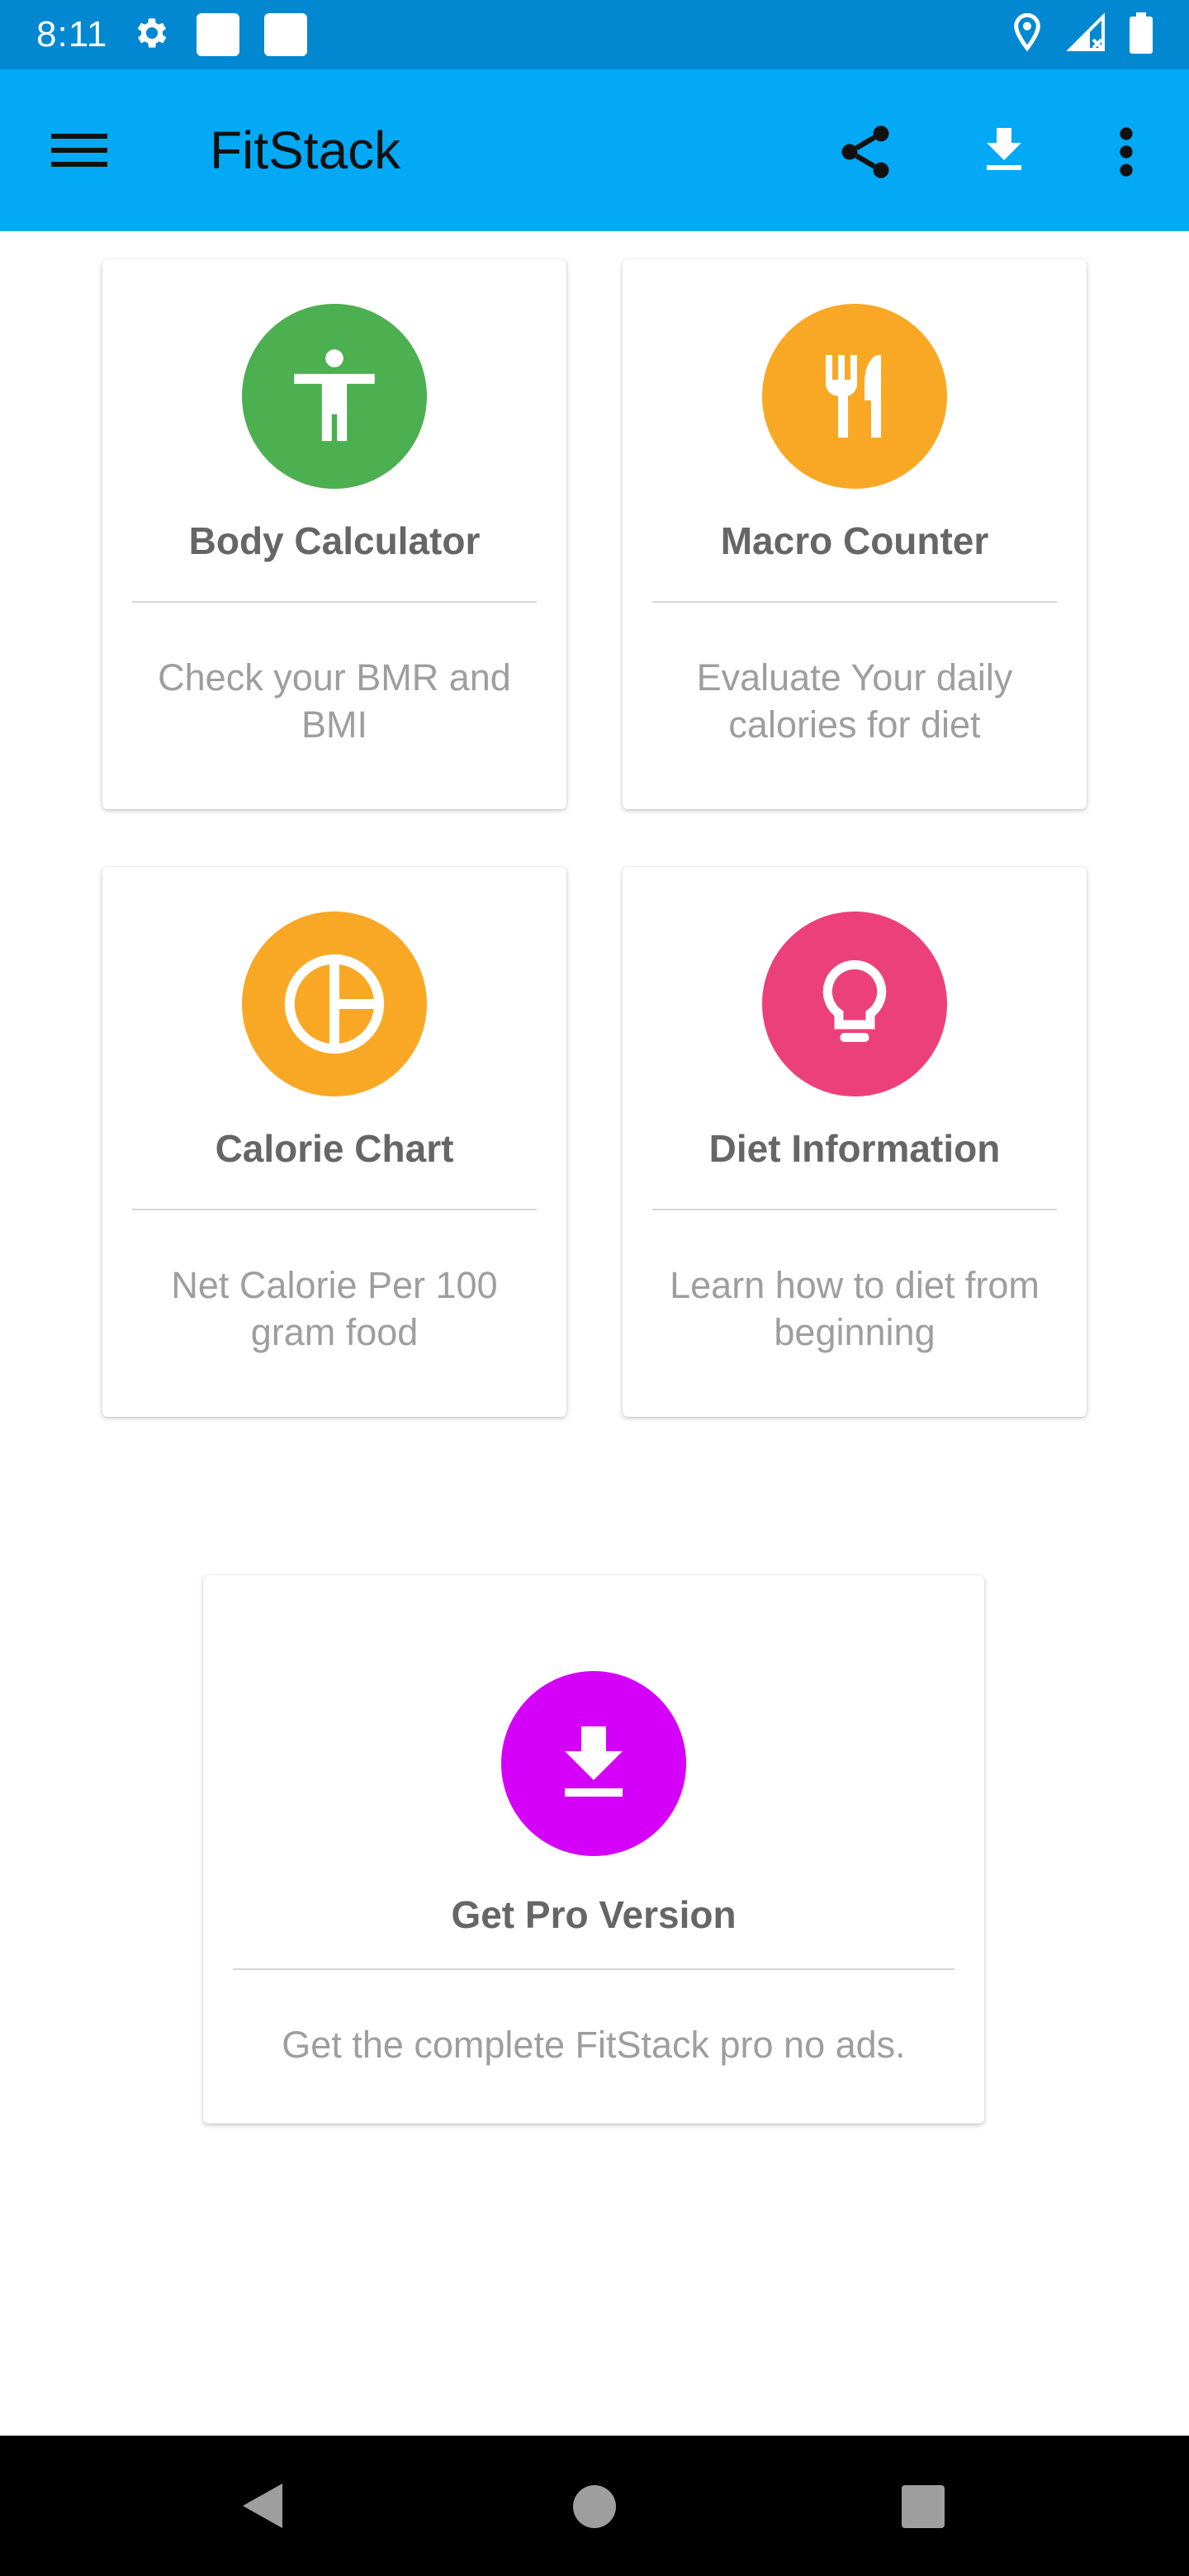 This screenshot has height=2576, width=1189. What do you see at coordinates (854, 396) in the screenshot?
I see `restaurant-icon` at bounding box center [854, 396].